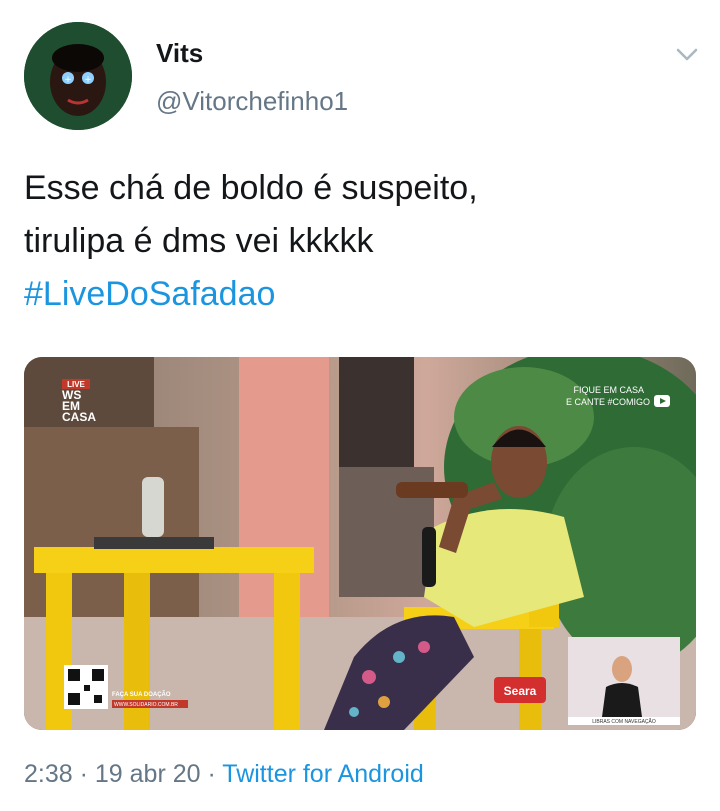 The image size is (720, 811). What do you see at coordinates (624, 721) in the screenshot?
I see `svg-text: LIBRAS COM NAVEGAÇÃO` at bounding box center [624, 721].